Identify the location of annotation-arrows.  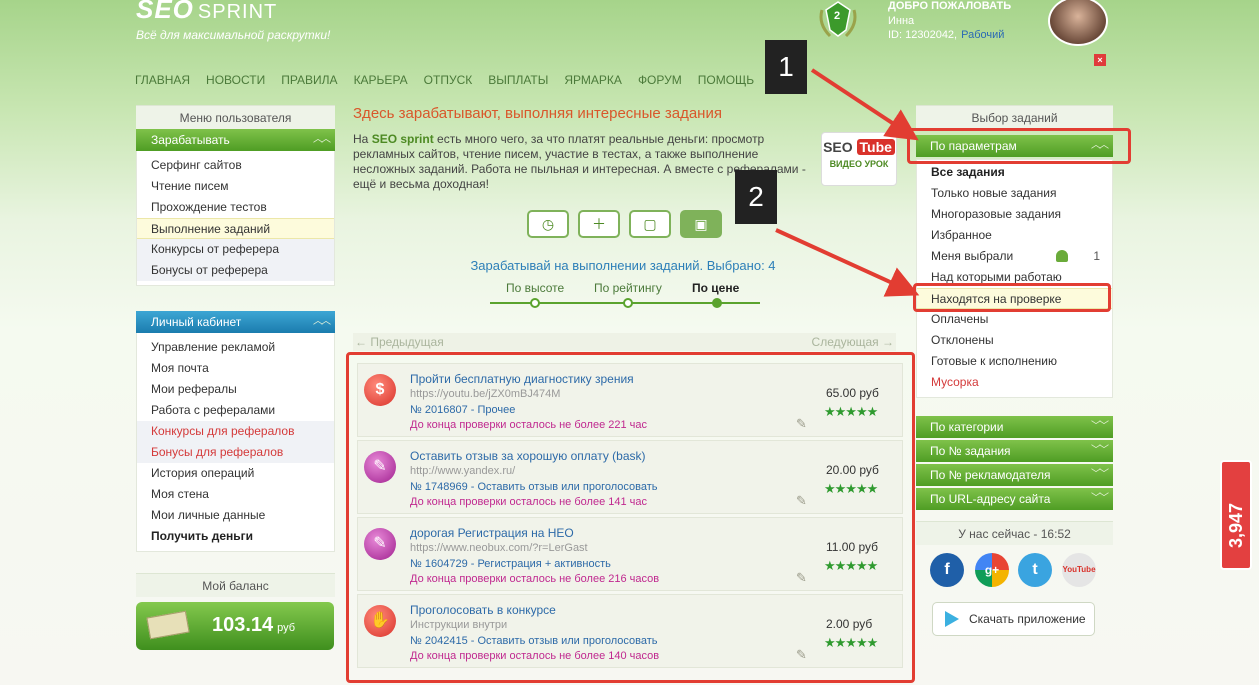
(847, 182).